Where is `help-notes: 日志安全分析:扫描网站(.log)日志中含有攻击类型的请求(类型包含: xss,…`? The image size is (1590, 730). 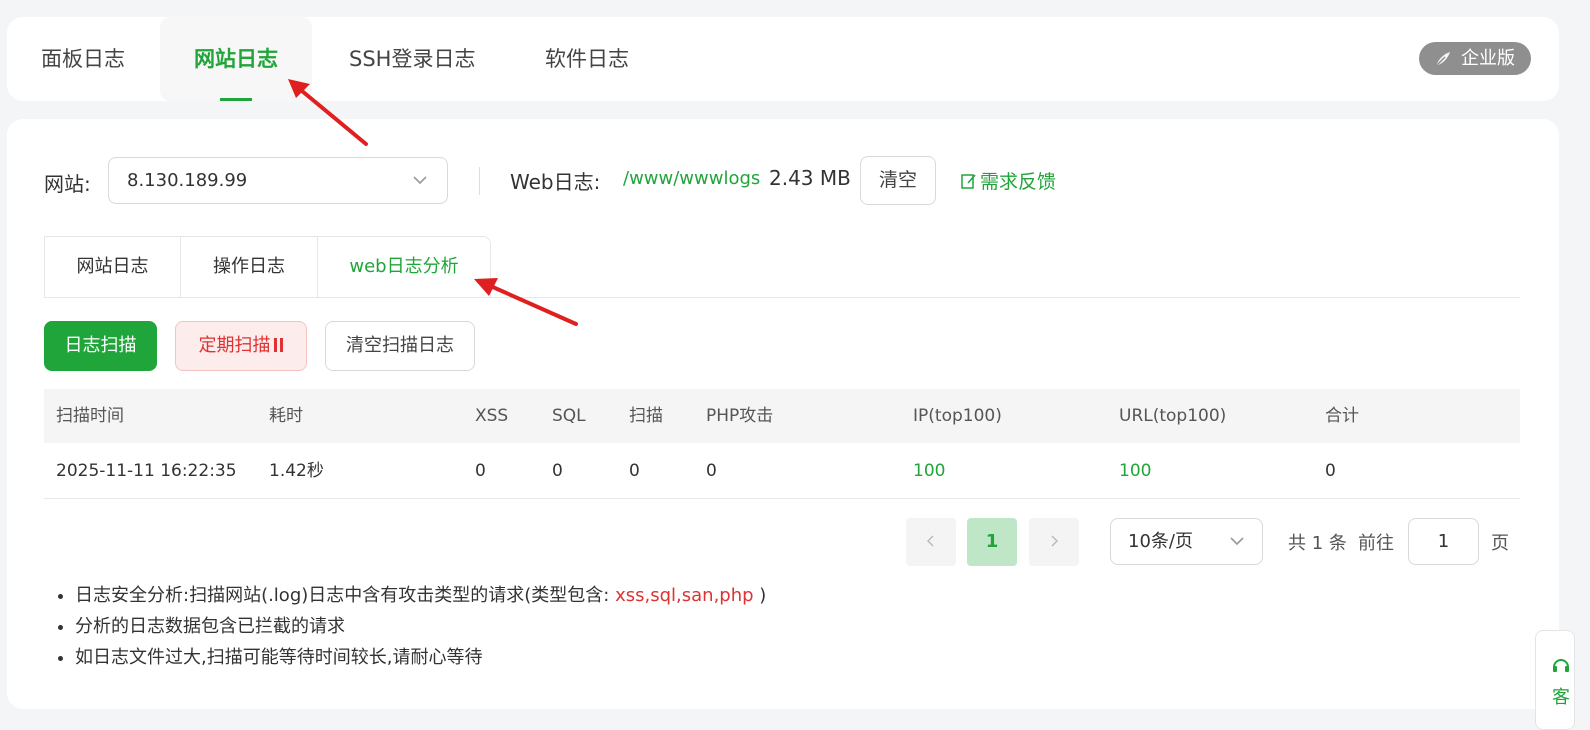
help-notes: 日志安全分析:扫描网站(.log)日志中含有攻击类型的请求(类型包含: xss,… is located at coordinates (420, 626).